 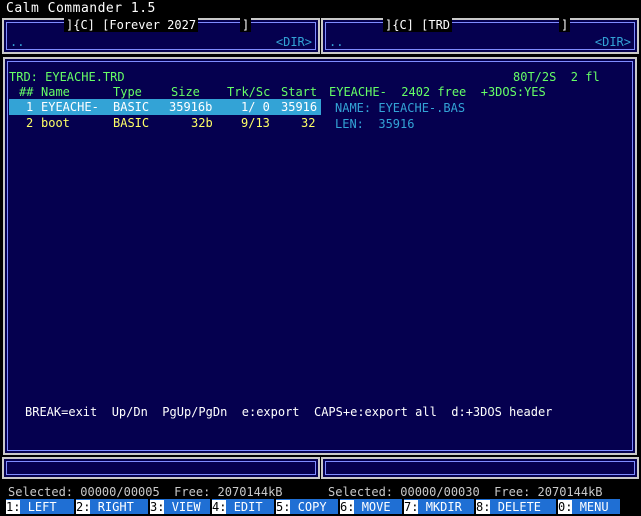 I want to click on fkey-menu: 0: MENU, so click(x=589, y=506).